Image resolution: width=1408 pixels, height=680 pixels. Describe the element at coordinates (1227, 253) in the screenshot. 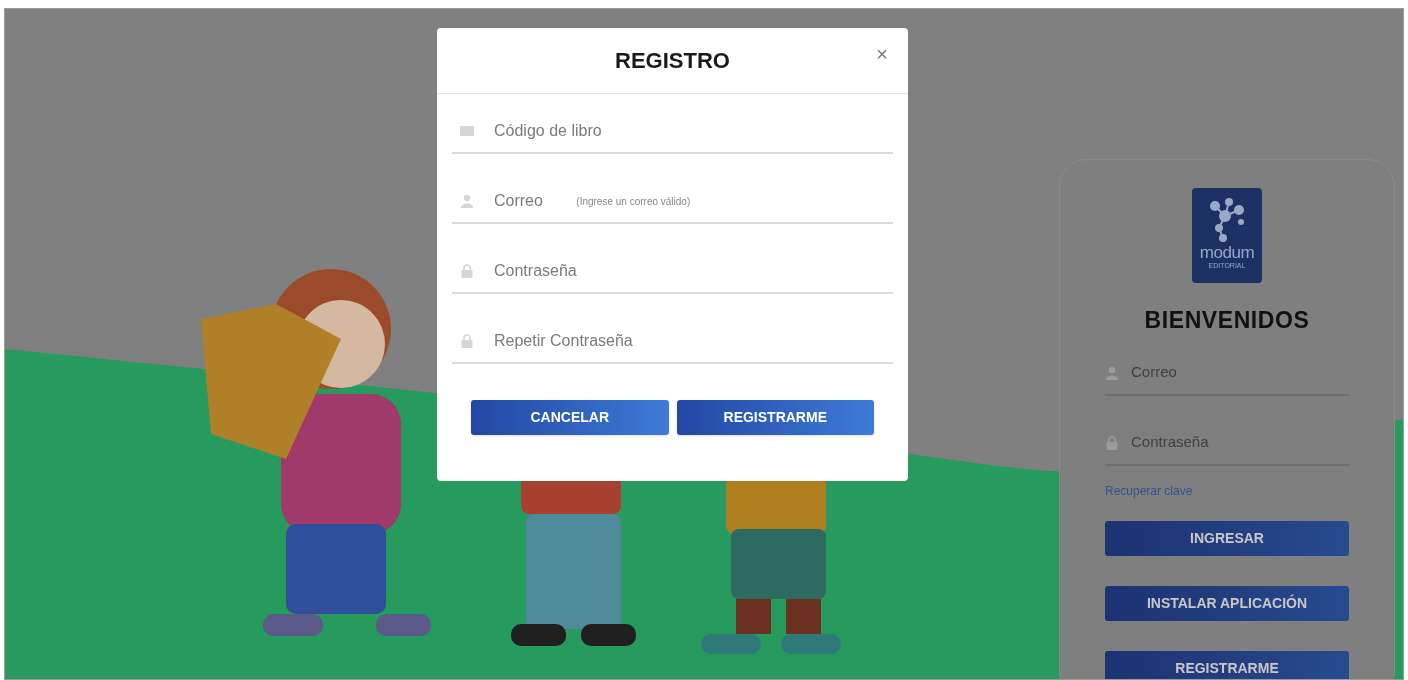

I see `logo-text: modum` at that location.